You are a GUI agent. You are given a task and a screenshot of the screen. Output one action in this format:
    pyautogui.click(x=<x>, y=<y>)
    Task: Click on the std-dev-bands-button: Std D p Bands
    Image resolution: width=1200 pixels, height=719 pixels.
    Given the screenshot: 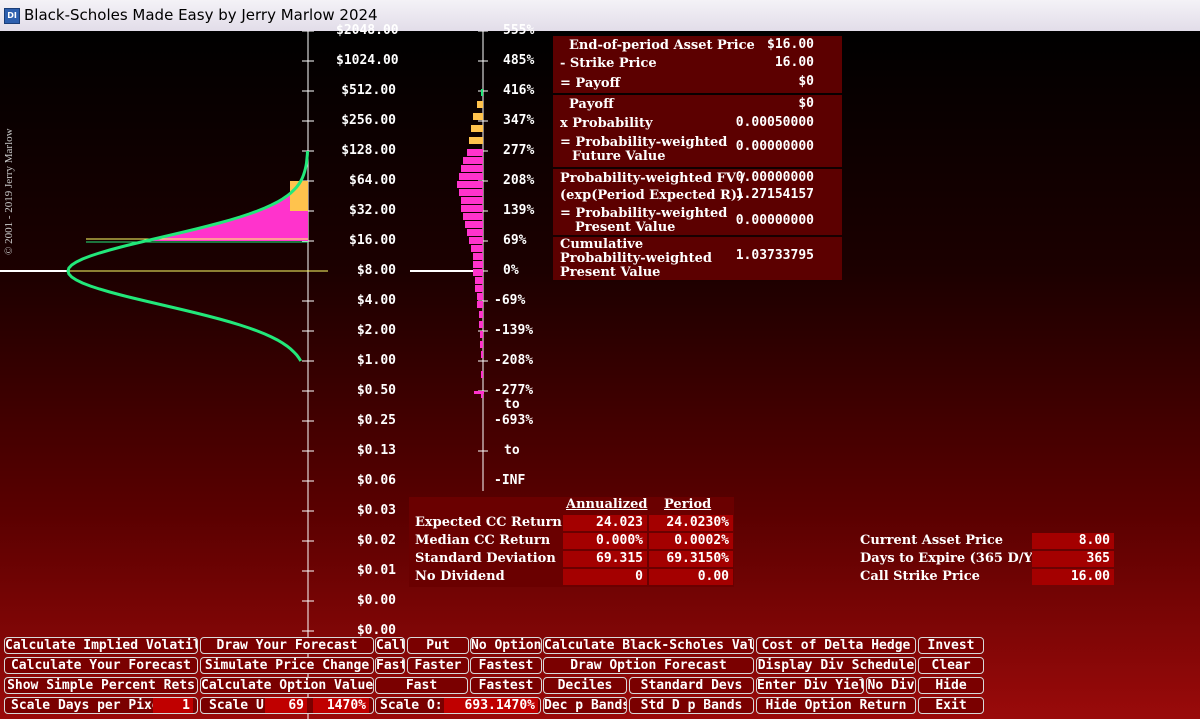 What is the action you would take?
    pyautogui.click(x=691, y=705)
    